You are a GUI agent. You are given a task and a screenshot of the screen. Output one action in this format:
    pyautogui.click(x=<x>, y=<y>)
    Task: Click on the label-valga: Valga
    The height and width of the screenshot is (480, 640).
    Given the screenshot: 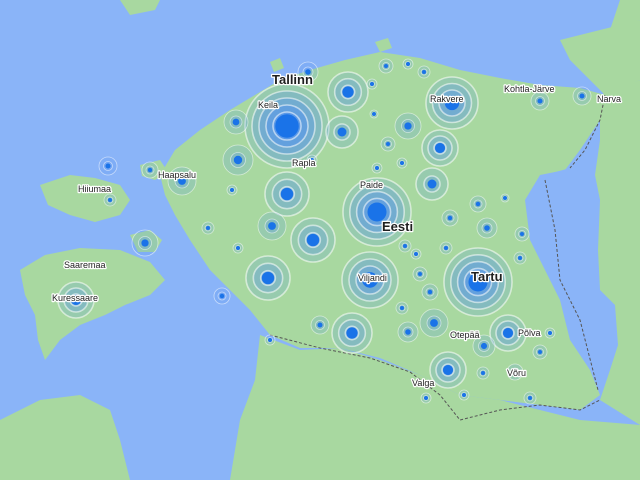 What is the action you would take?
    pyautogui.click(x=423, y=383)
    